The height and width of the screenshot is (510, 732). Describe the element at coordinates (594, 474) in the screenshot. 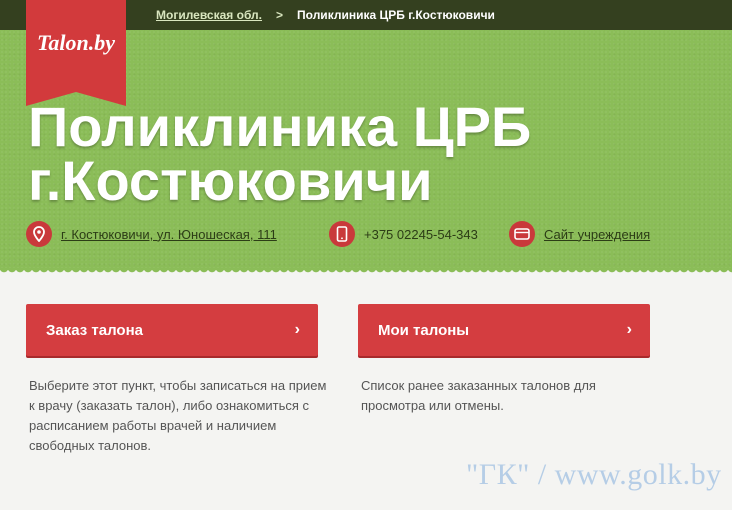

I see `watermark: "ГК" / www.golk.by` at that location.